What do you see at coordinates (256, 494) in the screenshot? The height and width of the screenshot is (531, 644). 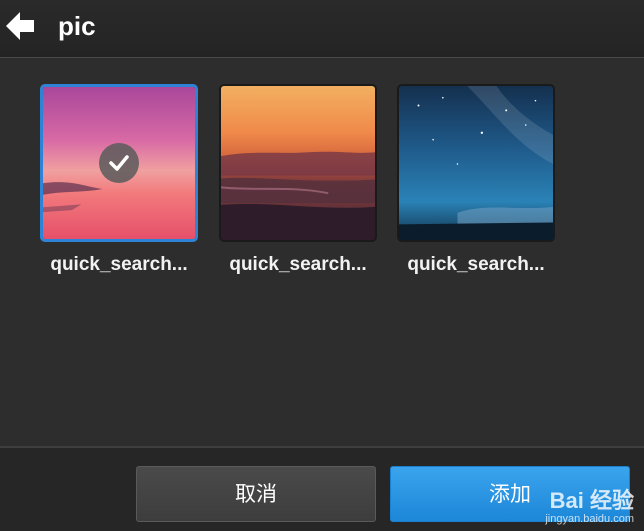 I see `cancel-button: 取消` at bounding box center [256, 494].